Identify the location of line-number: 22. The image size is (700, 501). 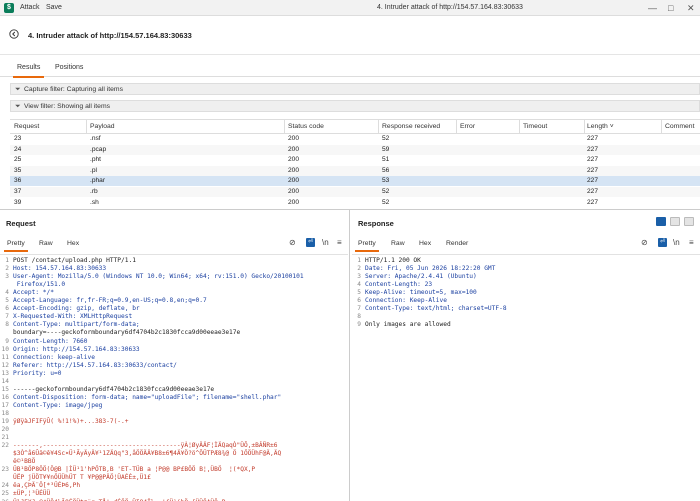
(5, 446).